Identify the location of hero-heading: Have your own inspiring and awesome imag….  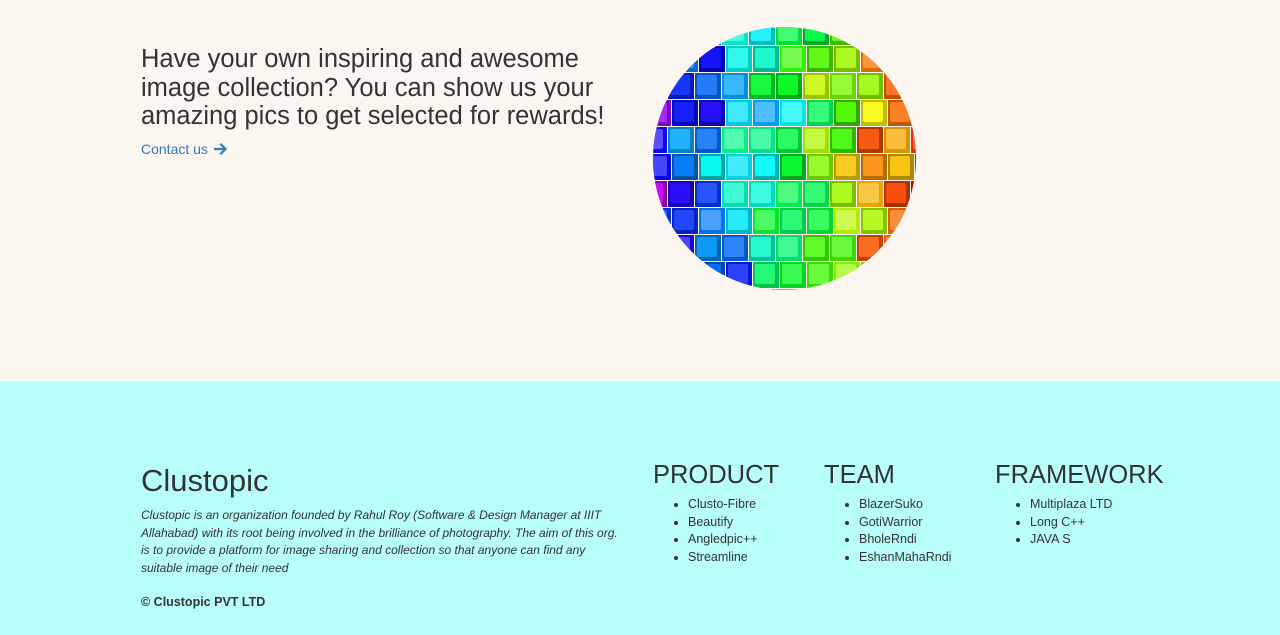
(373, 87).